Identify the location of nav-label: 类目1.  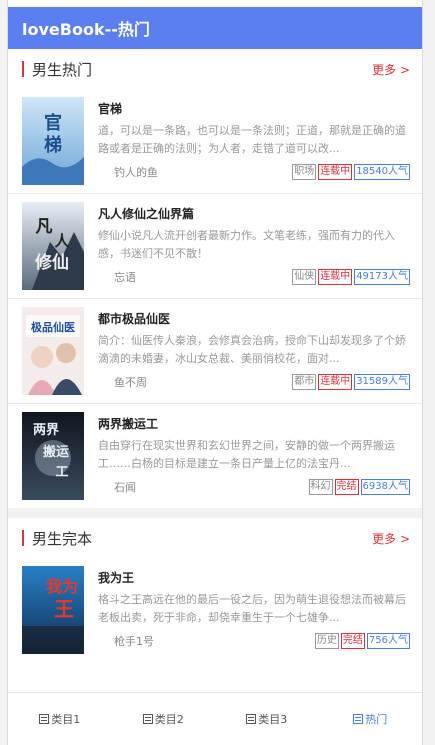
(66, 719).